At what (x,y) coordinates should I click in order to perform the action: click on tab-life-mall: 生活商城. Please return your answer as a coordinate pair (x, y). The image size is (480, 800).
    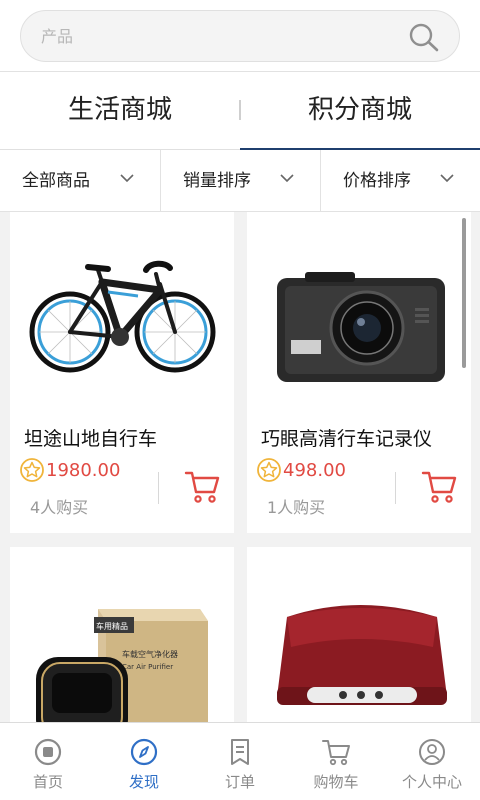
    Looking at the image, I should click on (120, 111).